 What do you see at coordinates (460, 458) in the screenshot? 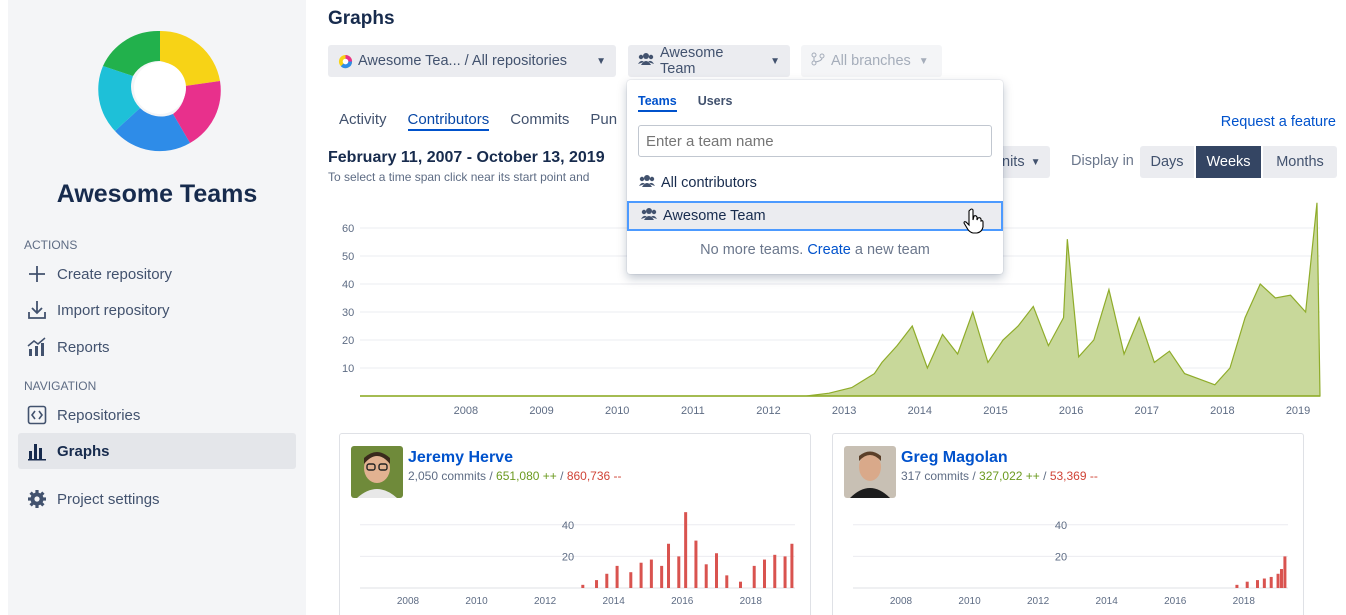
I see `contributor-name: Jeremy Herve` at bounding box center [460, 458].